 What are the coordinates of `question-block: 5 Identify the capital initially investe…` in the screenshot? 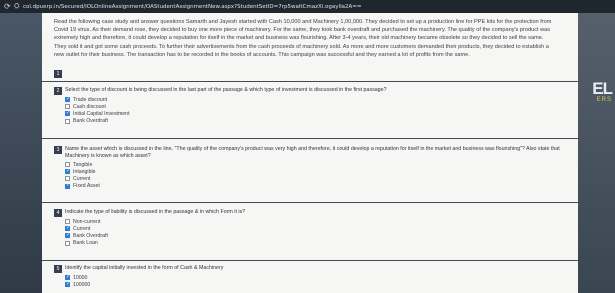 It's located at (311, 276).